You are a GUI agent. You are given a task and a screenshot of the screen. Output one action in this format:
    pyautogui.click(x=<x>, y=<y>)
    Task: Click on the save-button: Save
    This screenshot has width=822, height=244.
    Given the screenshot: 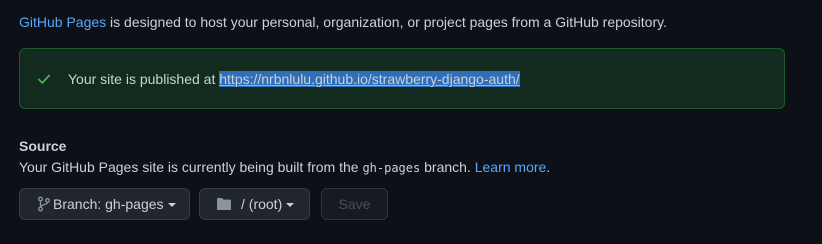 What is the action you would take?
    pyautogui.click(x=354, y=204)
    